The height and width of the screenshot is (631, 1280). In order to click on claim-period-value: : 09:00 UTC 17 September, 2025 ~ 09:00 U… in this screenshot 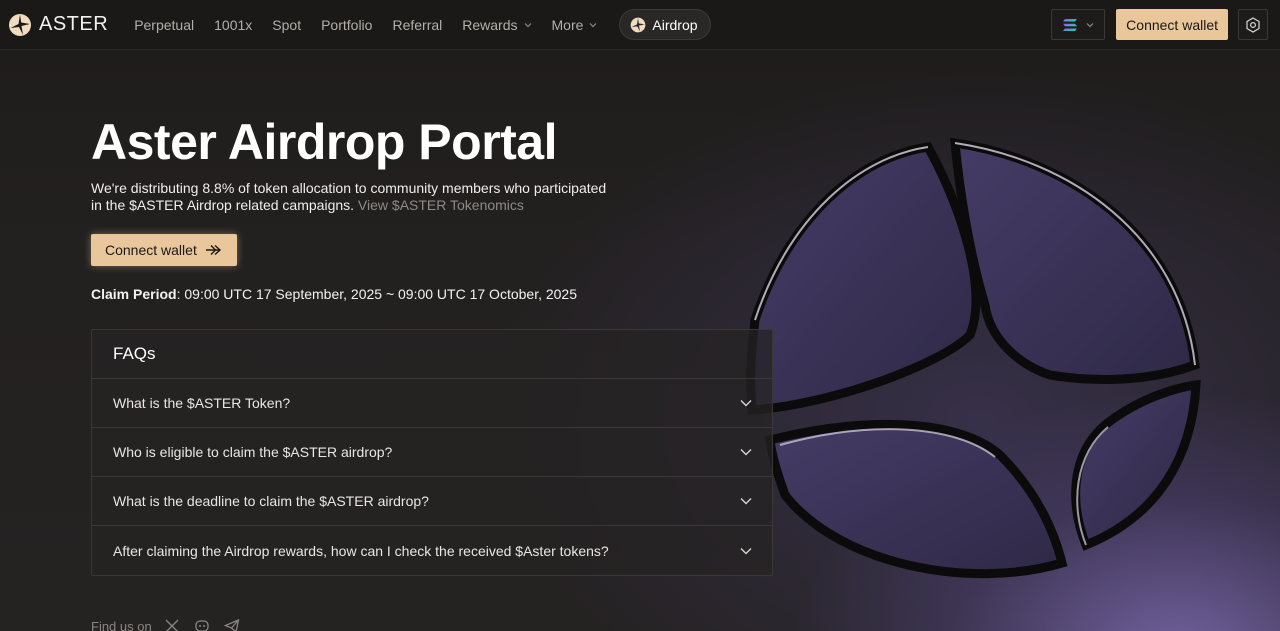, I will do `click(377, 294)`.